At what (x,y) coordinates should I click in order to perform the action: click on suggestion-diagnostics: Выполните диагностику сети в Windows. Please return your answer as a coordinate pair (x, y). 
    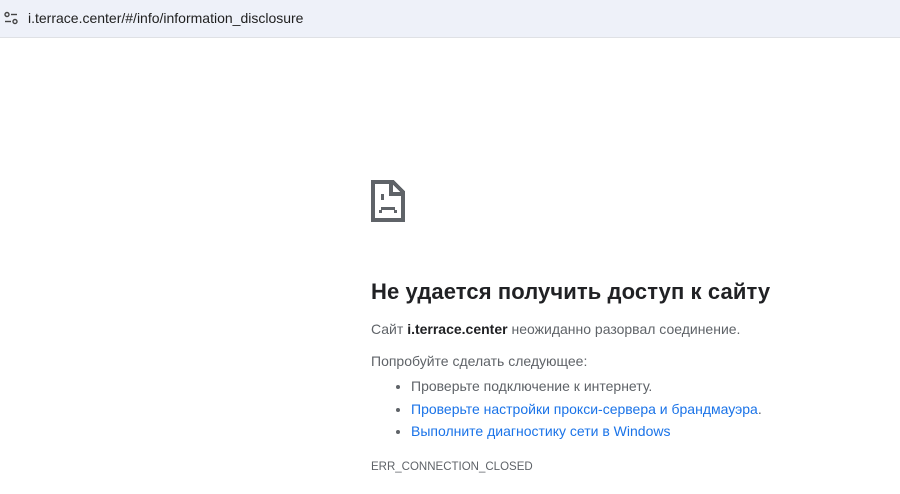
    Looking at the image, I should click on (651, 431).